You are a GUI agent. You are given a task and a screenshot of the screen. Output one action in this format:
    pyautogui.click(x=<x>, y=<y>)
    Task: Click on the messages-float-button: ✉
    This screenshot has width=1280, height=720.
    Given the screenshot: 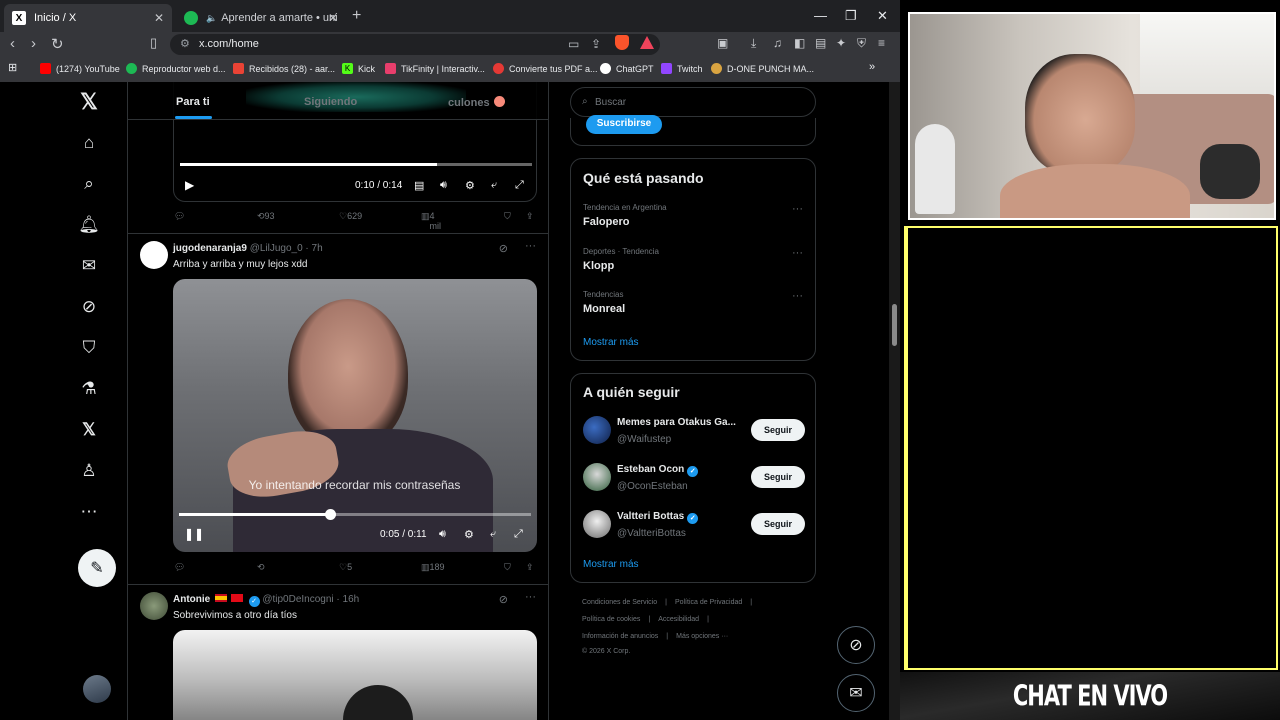 What is the action you would take?
    pyautogui.click(x=856, y=693)
    